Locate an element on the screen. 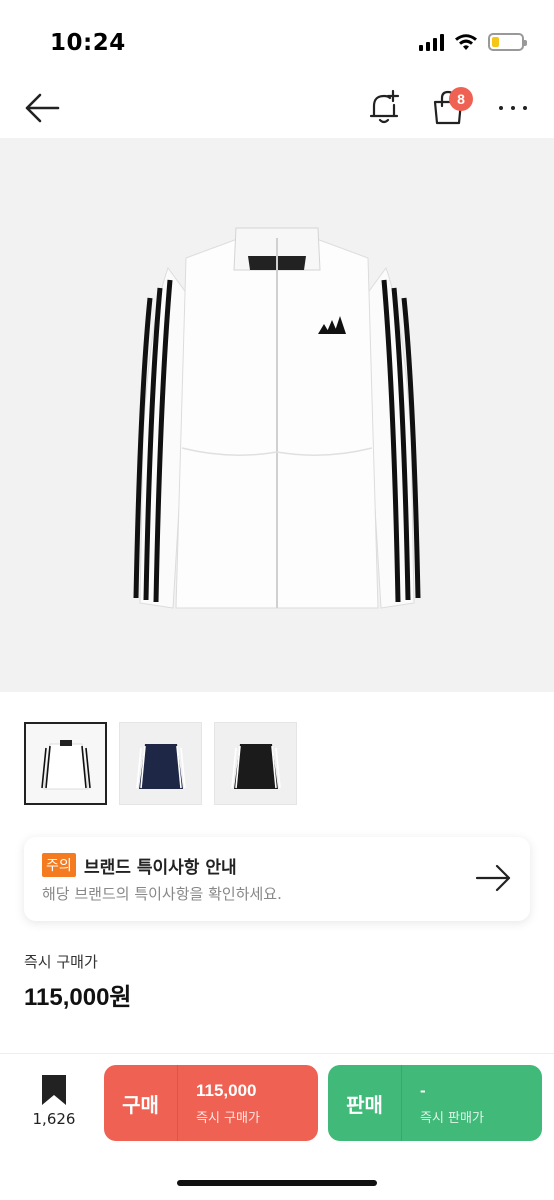 The width and height of the screenshot is (554, 1200). more-horizontal-icon is located at coordinates (513, 108).